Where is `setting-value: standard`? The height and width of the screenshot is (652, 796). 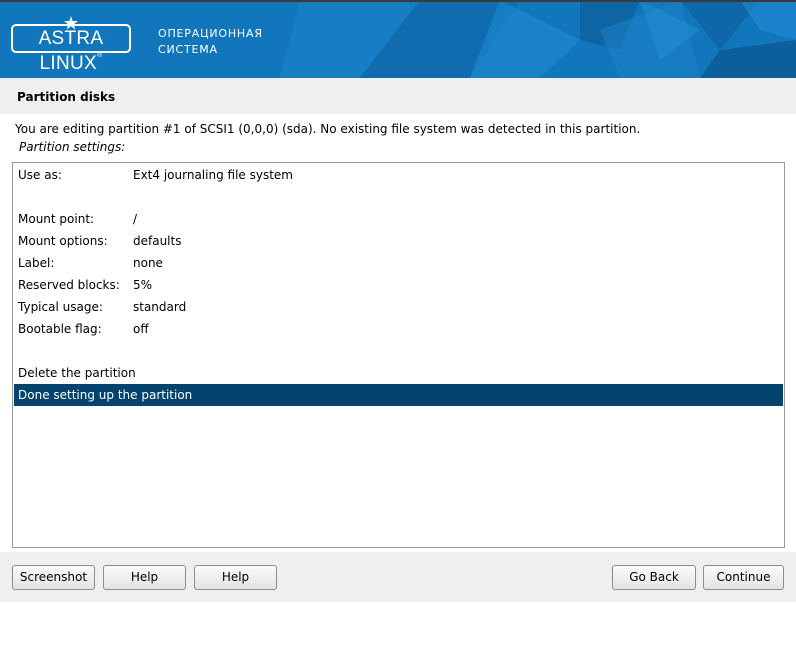
setting-value: standard is located at coordinates (160, 307).